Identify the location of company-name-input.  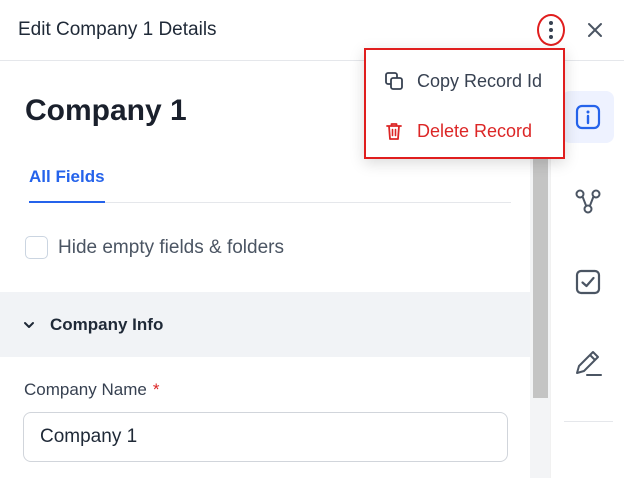
(265, 437).